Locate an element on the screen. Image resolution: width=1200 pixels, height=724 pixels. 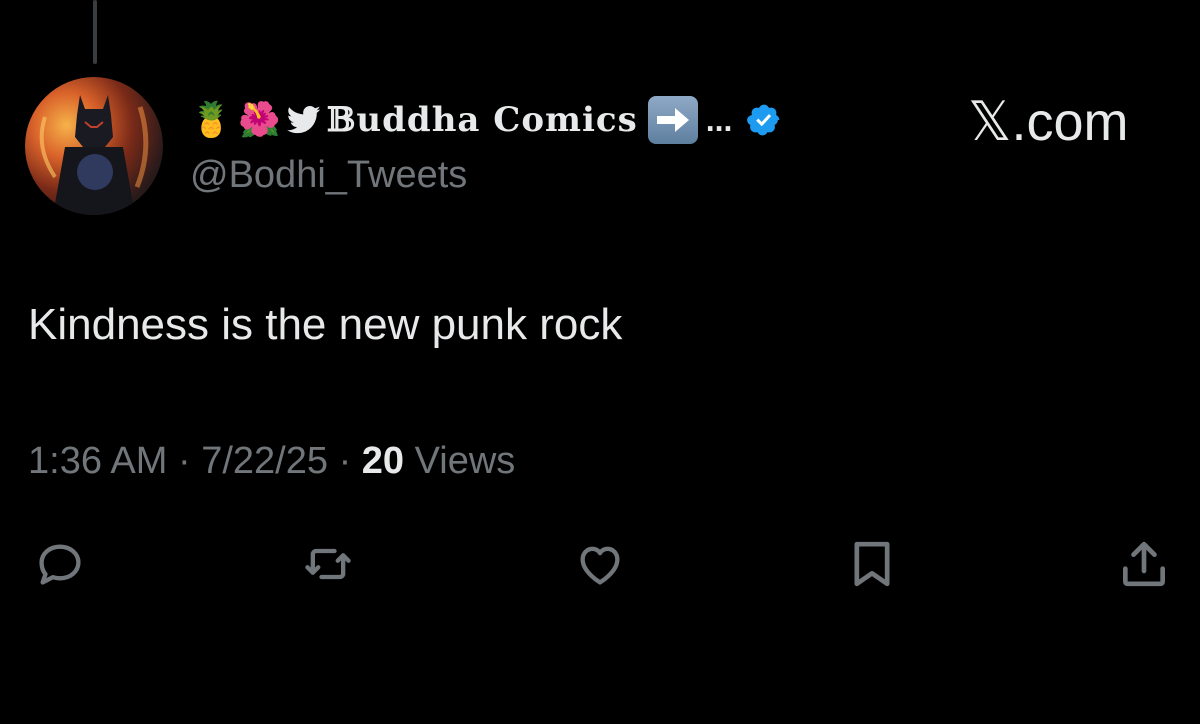
bookmark-icon is located at coordinates (872, 564).